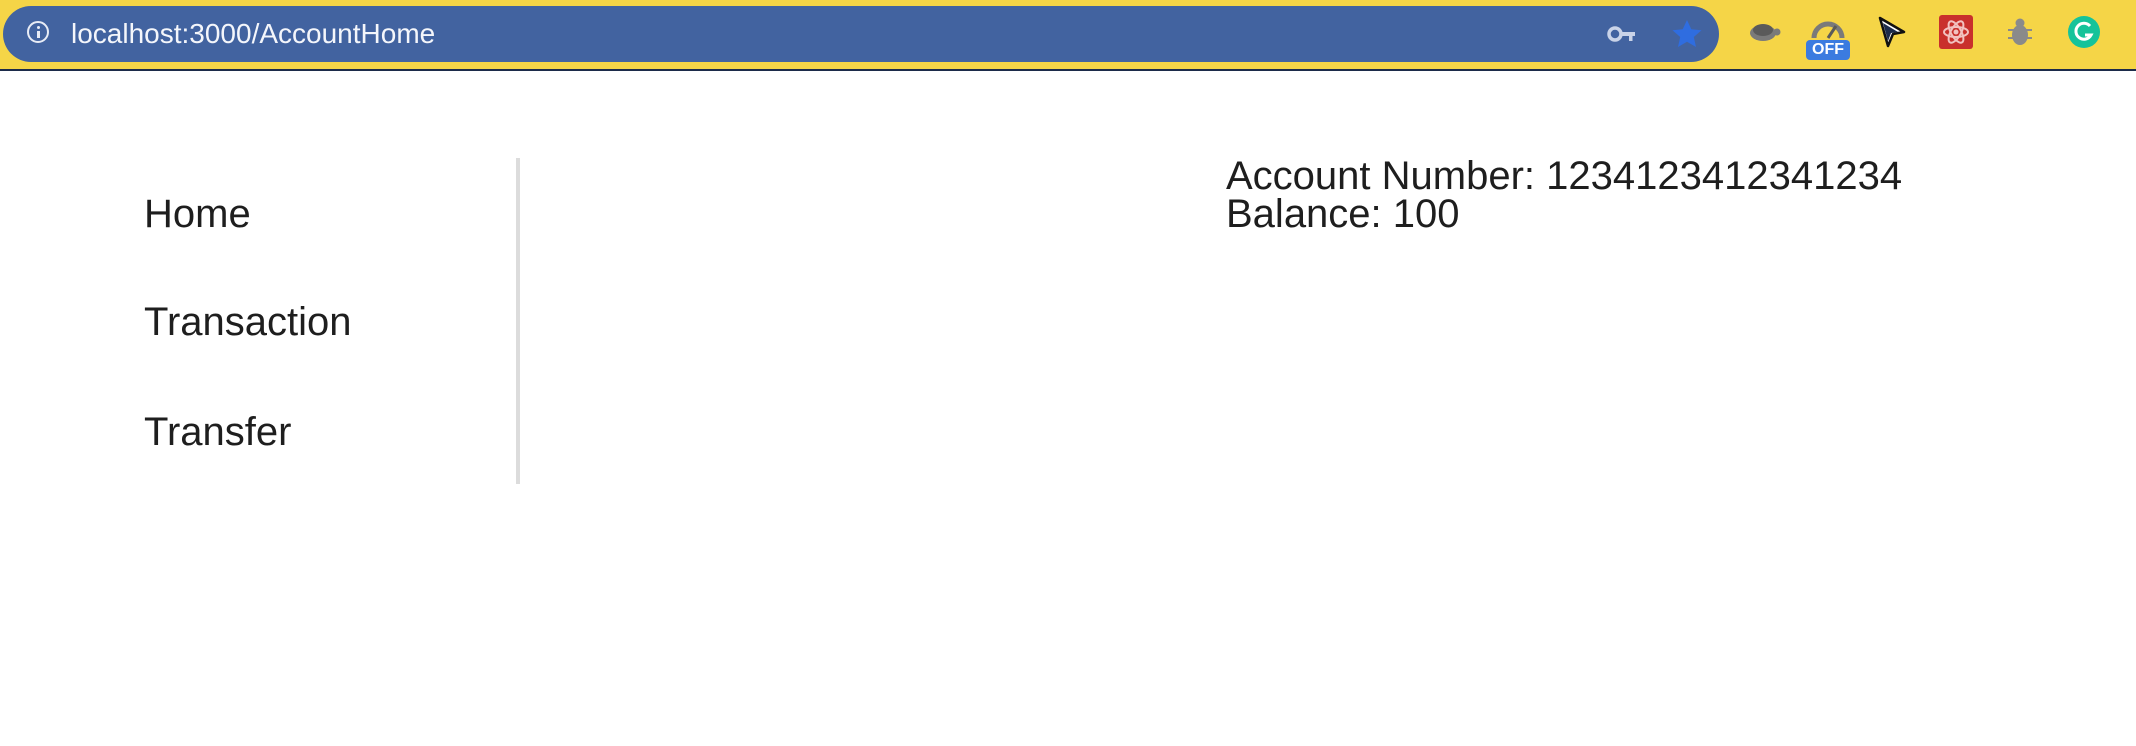 This screenshot has height=746, width=2136. I want to click on turtle-icon, so click(1764, 32).